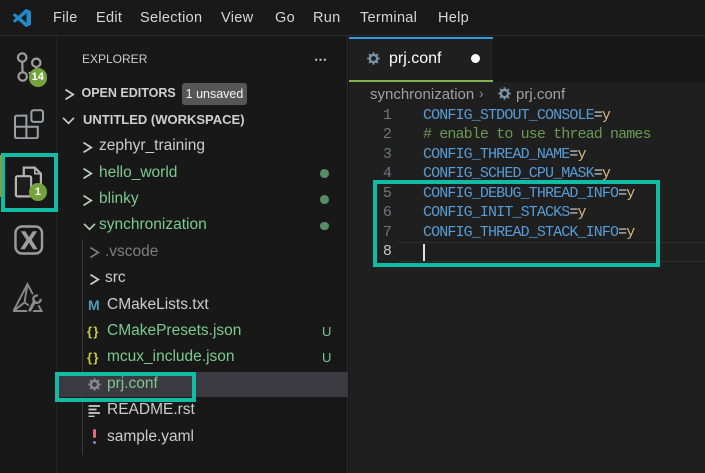  I want to click on svg-text: X, so click(28, 241).